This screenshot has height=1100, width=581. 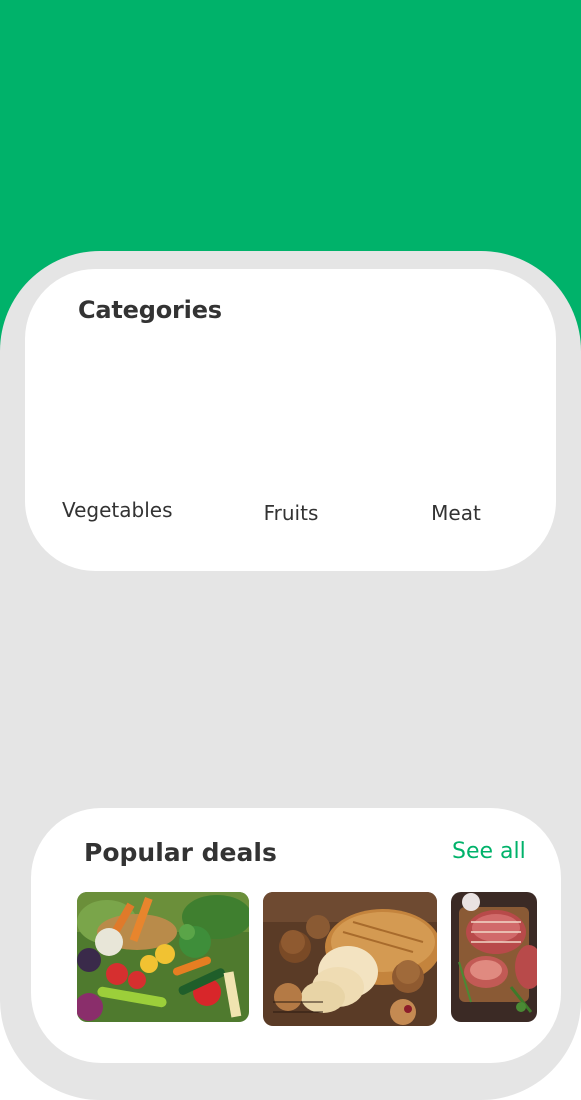 I want to click on deal-card-meat, so click(x=494, y=957).